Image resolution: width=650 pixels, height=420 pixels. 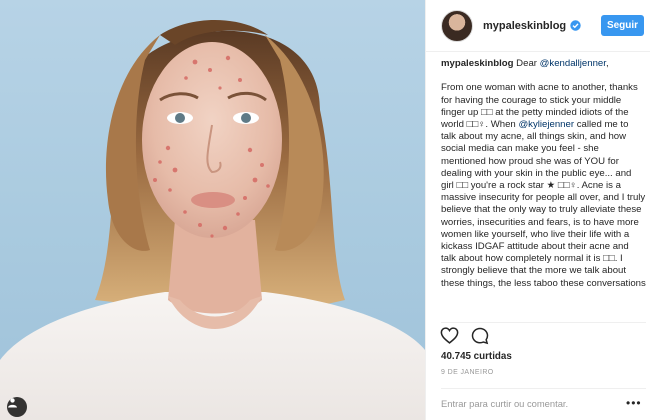 I want to click on caption-username: mypaleskinblog, so click(x=477, y=63).